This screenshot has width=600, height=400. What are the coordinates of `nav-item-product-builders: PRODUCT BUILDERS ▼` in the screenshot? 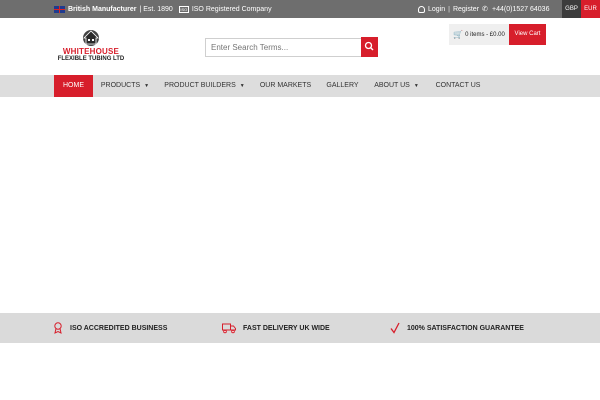 It's located at (204, 86).